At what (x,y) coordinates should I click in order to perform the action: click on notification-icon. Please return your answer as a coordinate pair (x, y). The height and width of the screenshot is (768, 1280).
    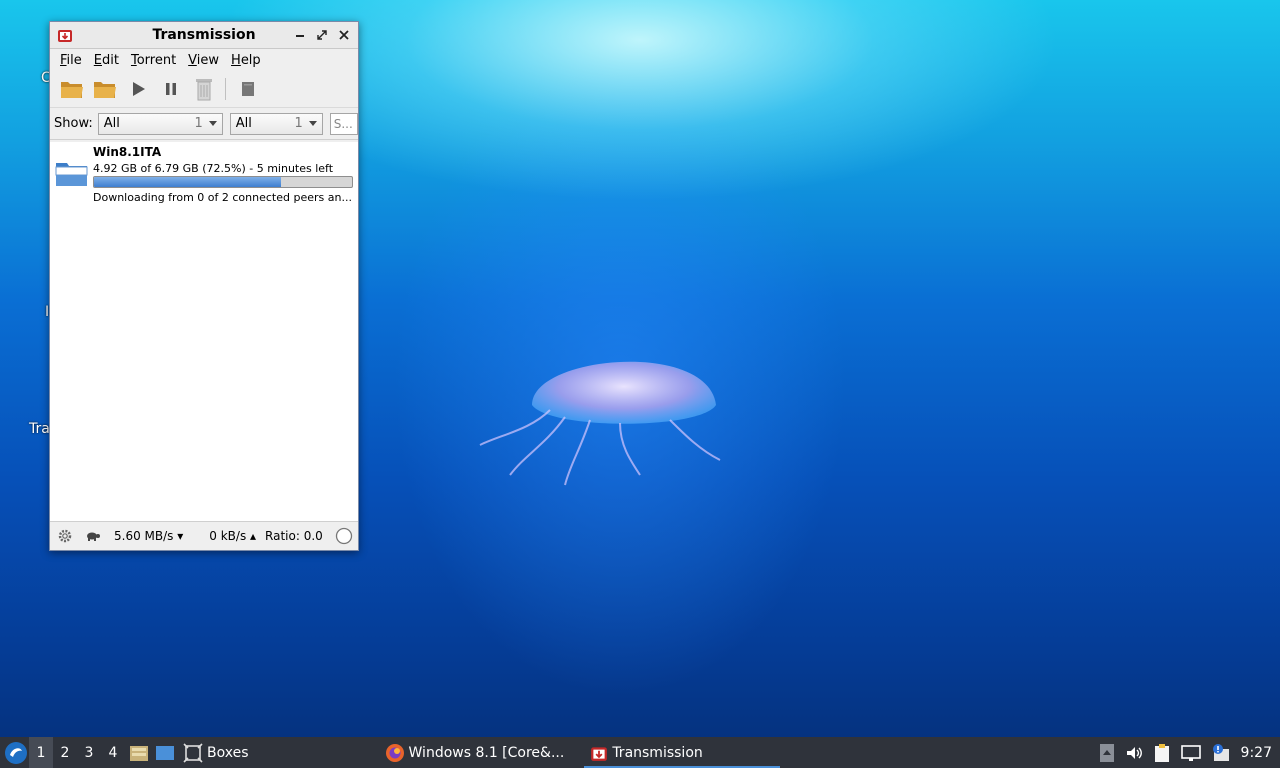
    Looking at the image, I should click on (1221, 753).